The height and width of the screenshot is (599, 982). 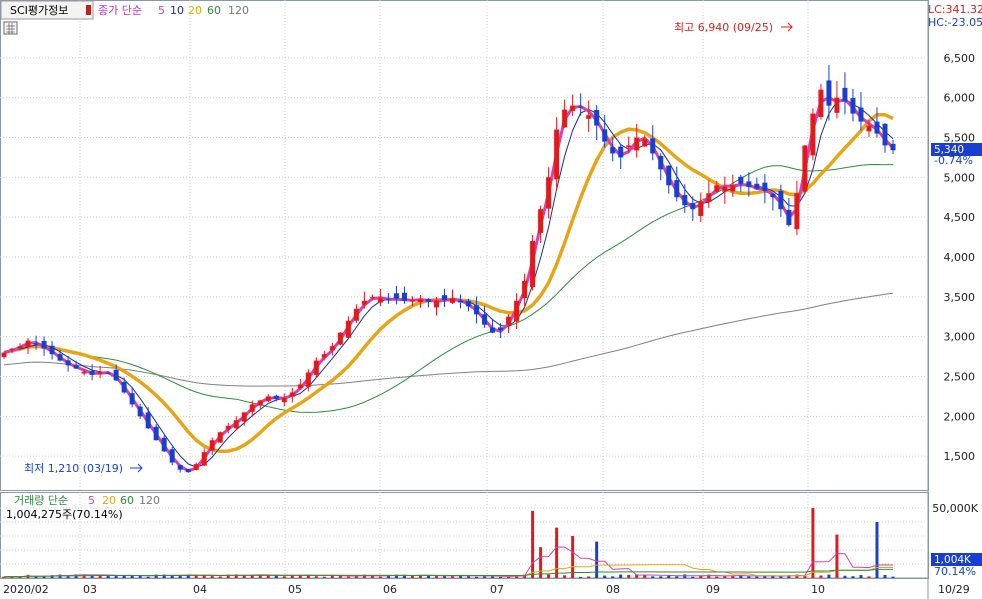 What do you see at coordinates (818, 589) in the screenshot?
I see `x-tick-label: 10` at bounding box center [818, 589].